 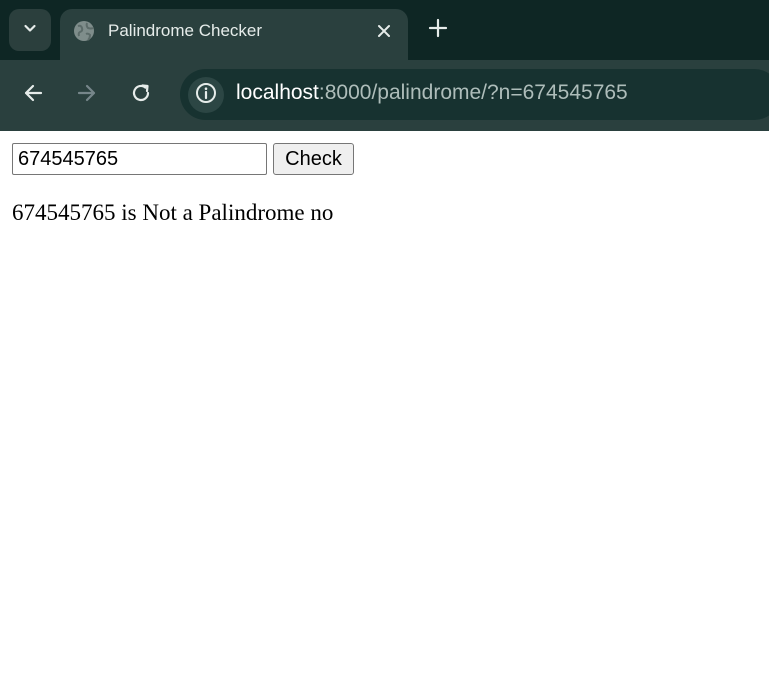 I want to click on address-bar: localhost:8000/palindrome/?n=674545765, so click(x=474, y=94).